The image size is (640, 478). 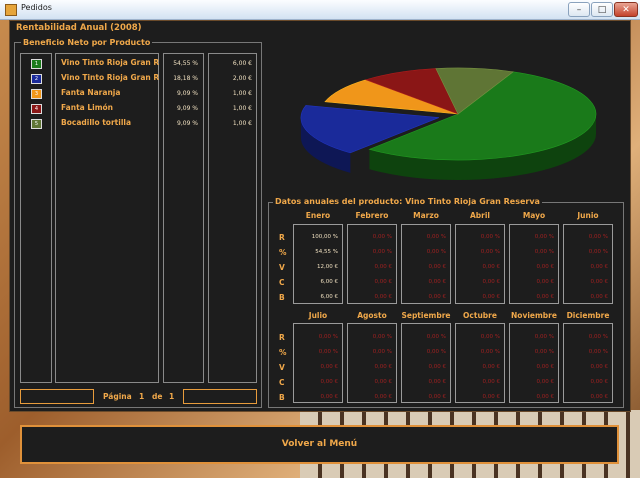 I want to click on row-label: V, so click(x=282, y=267).